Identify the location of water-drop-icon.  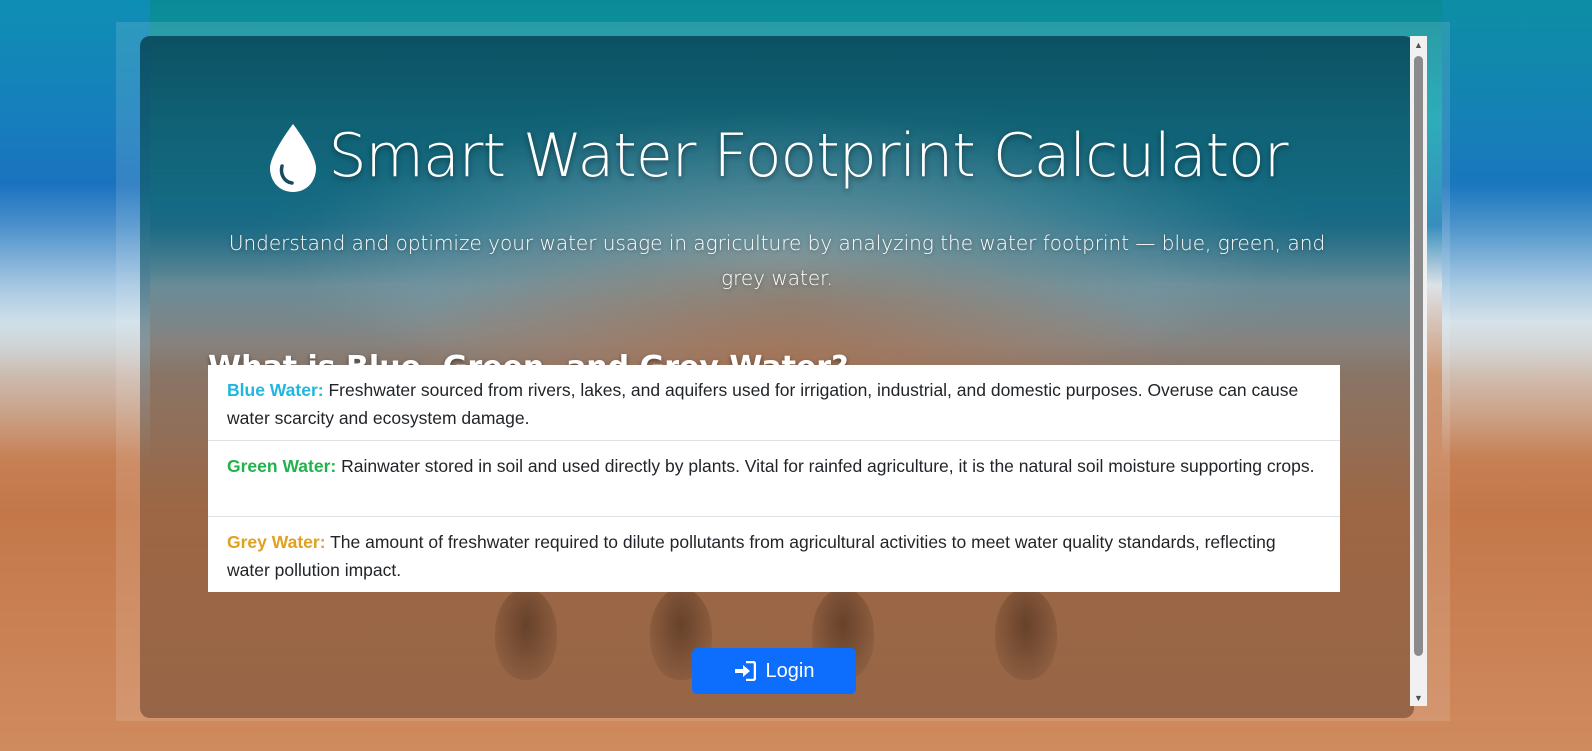
(293, 158).